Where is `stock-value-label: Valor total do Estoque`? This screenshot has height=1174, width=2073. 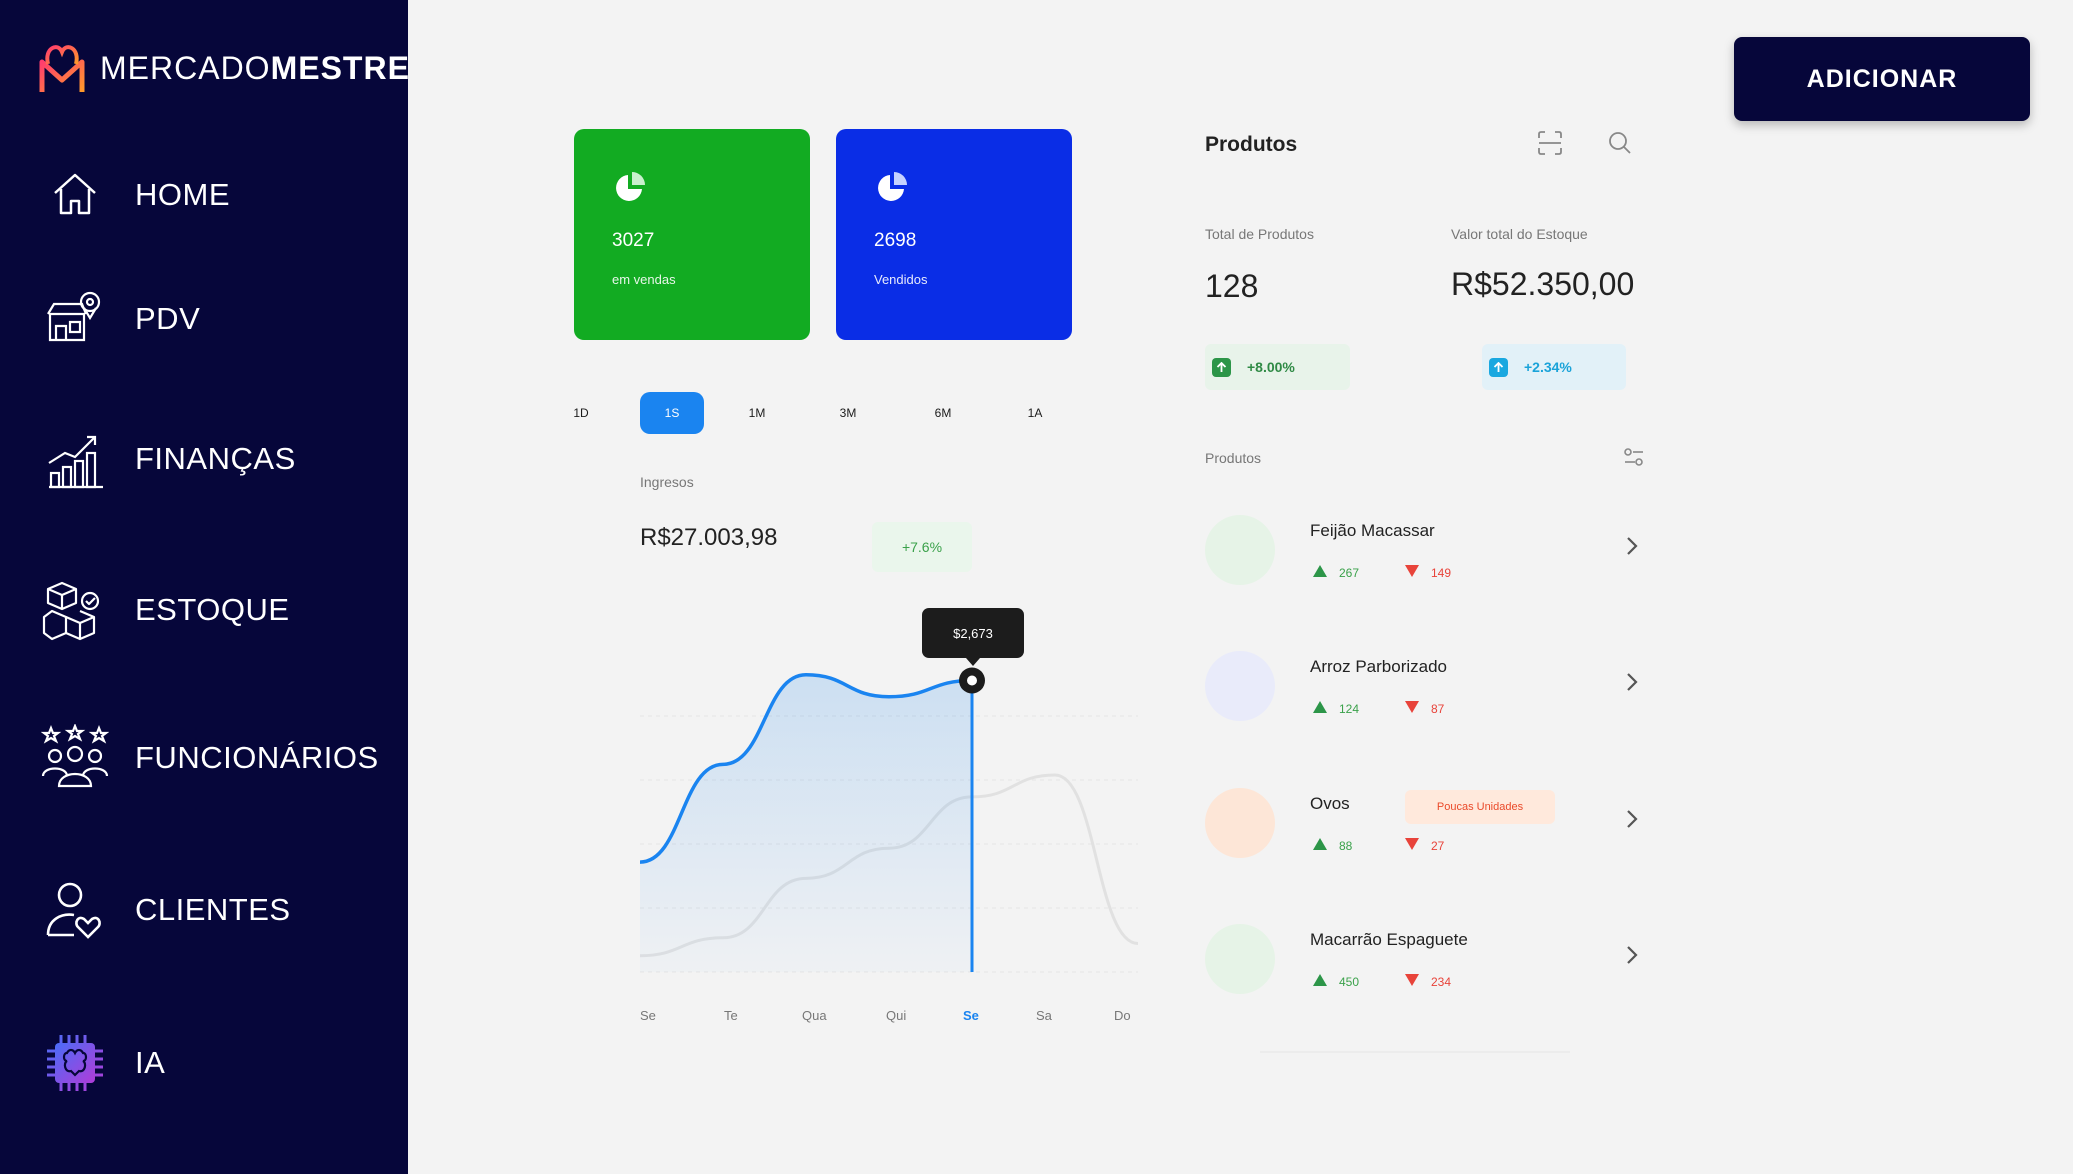
stock-value-label: Valor total do Estoque is located at coordinates (1519, 234).